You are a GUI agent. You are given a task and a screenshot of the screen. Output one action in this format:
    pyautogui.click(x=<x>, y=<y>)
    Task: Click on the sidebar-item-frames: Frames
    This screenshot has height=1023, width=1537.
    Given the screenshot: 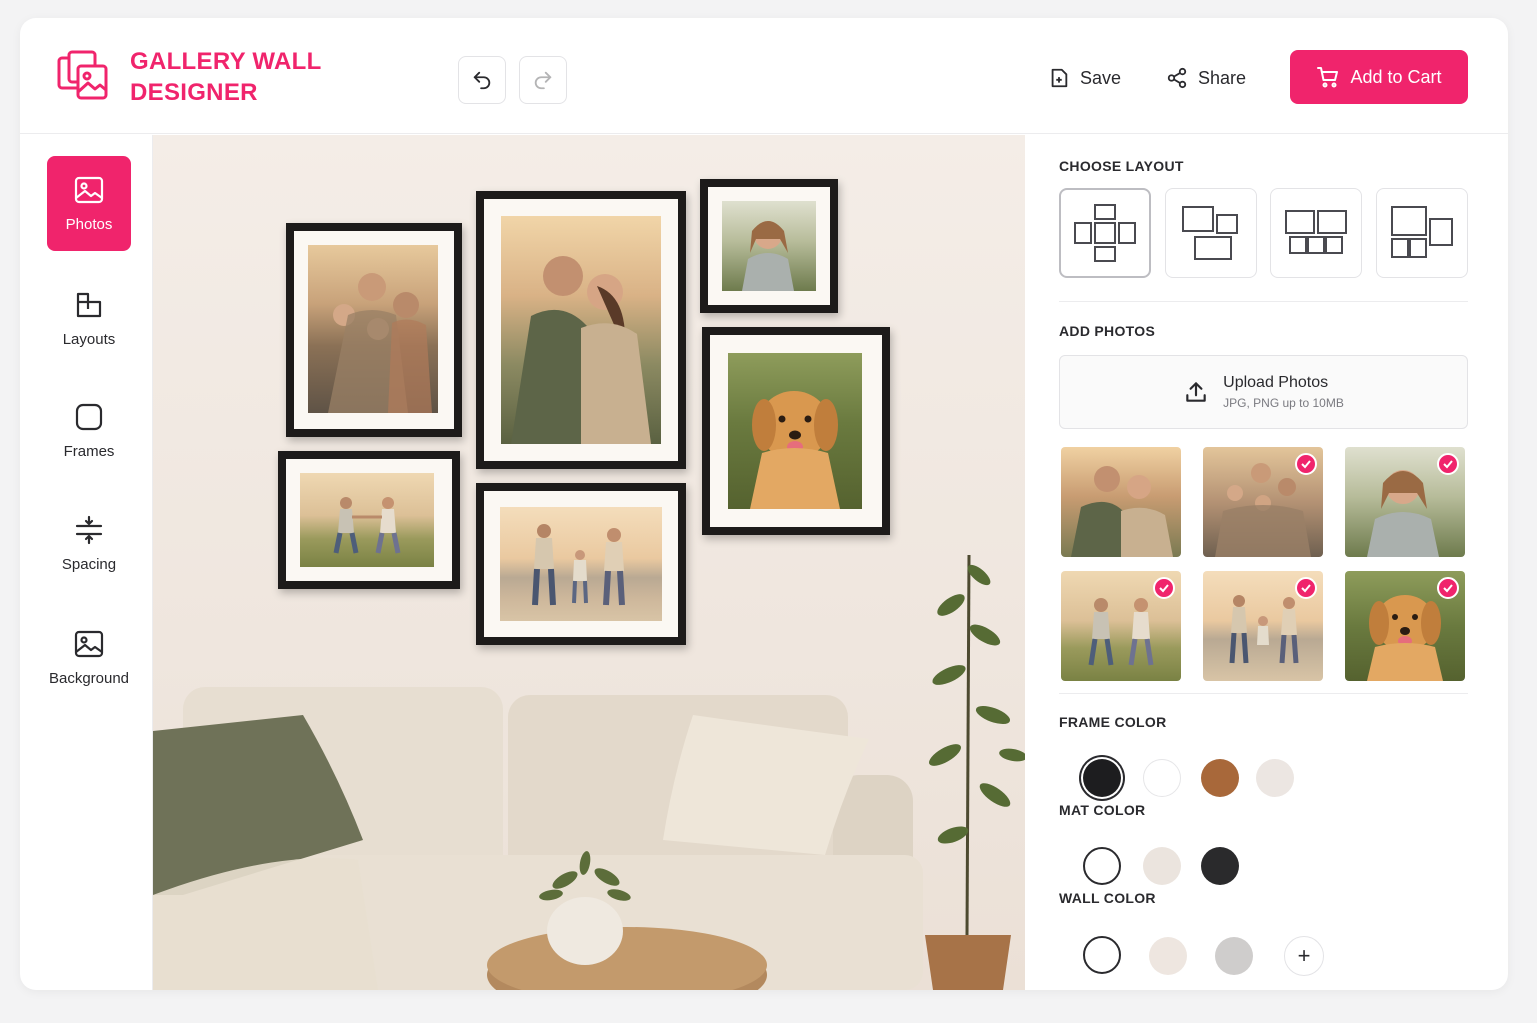 What is the action you would take?
    pyautogui.click(x=89, y=430)
    